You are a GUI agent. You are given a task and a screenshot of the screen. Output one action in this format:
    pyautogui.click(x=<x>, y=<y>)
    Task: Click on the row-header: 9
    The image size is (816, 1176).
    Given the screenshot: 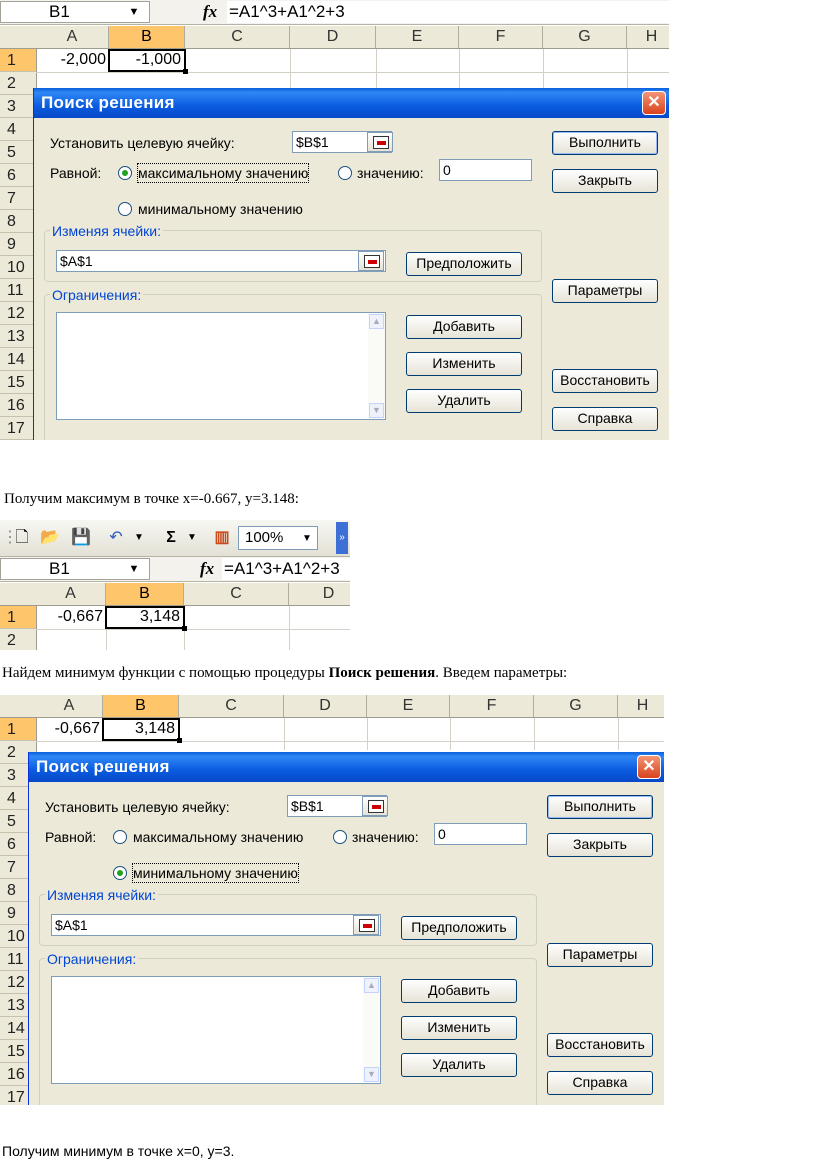 What is the action you would take?
    pyautogui.click(x=18, y=244)
    